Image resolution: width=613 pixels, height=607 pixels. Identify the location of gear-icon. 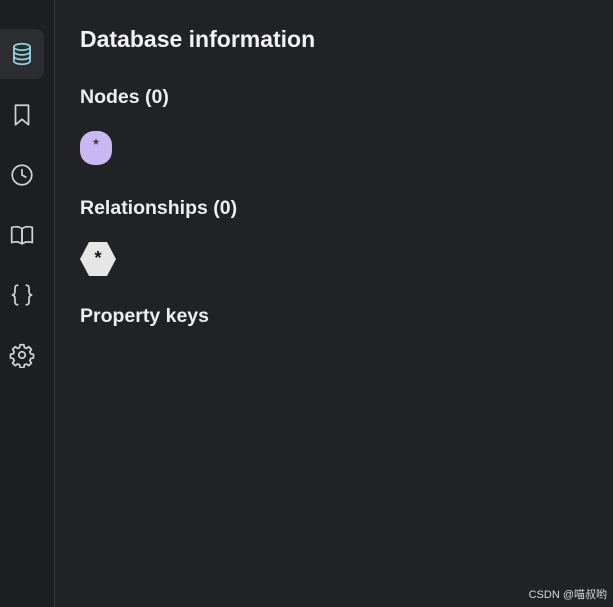
(22, 355).